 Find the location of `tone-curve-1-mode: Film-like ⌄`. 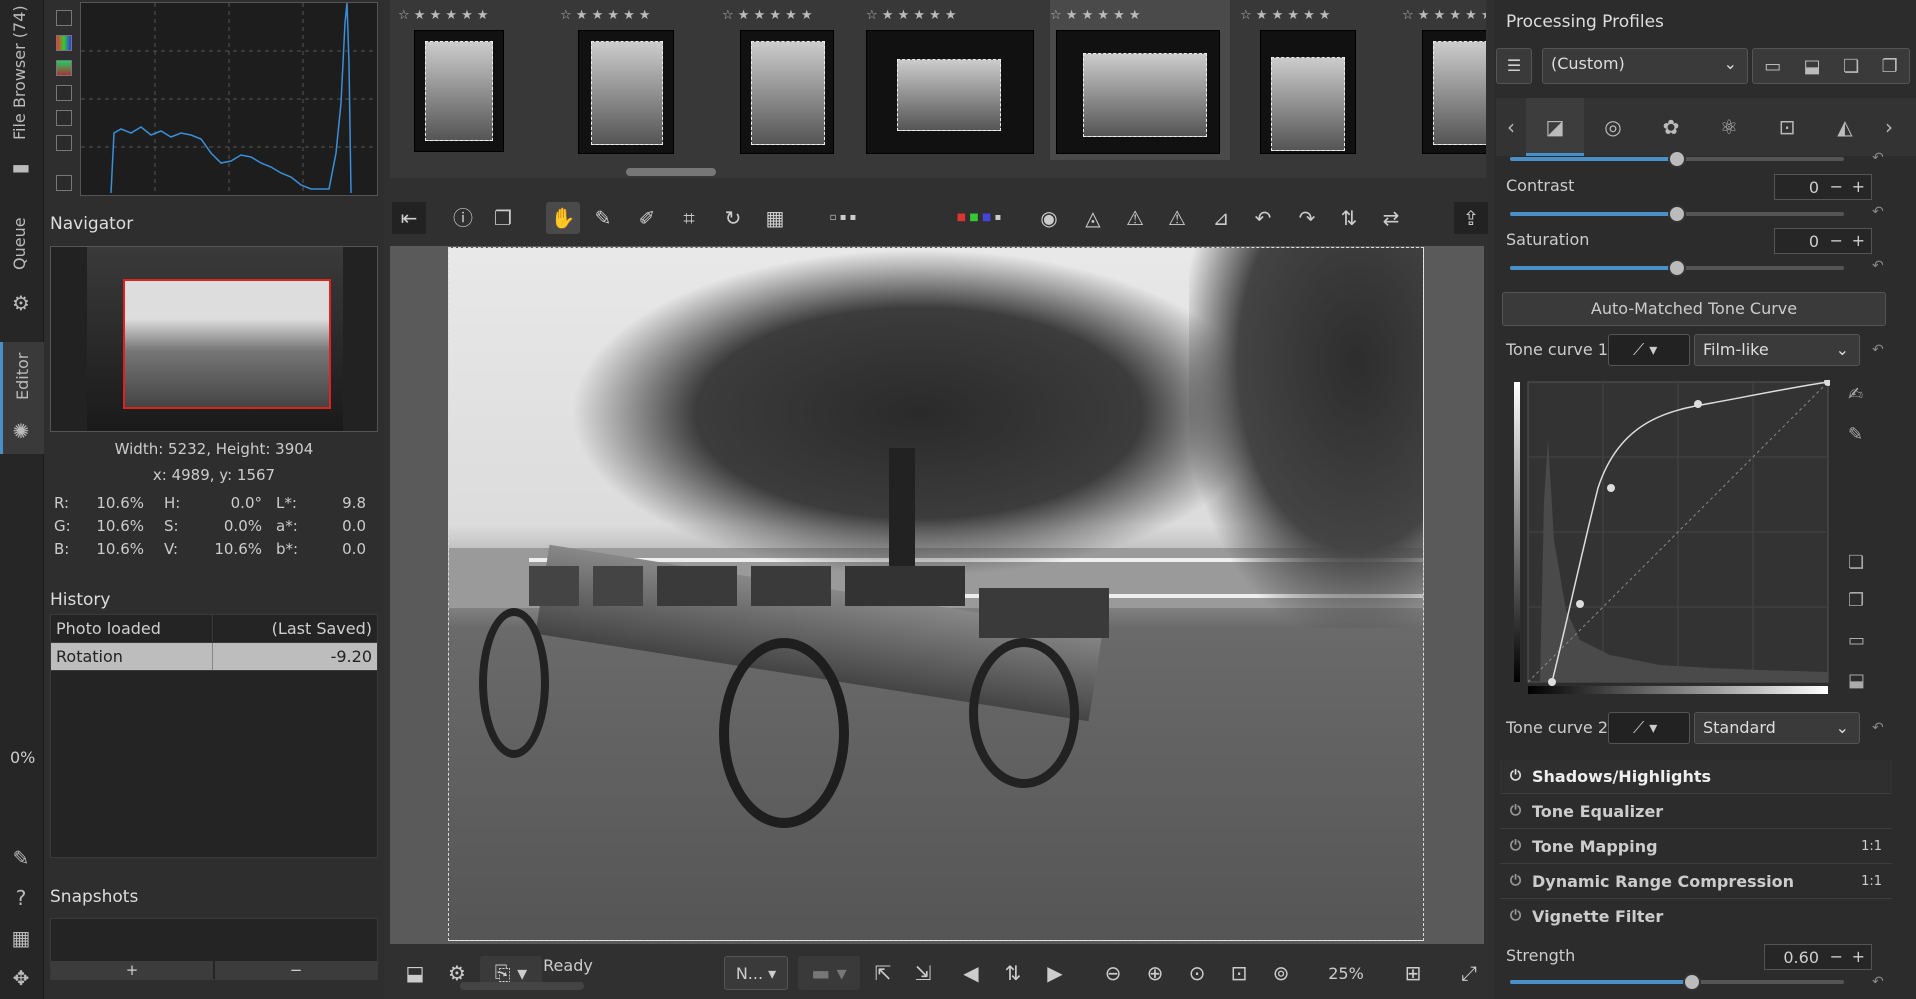

tone-curve-1-mode: Film-like ⌄ is located at coordinates (1777, 350).